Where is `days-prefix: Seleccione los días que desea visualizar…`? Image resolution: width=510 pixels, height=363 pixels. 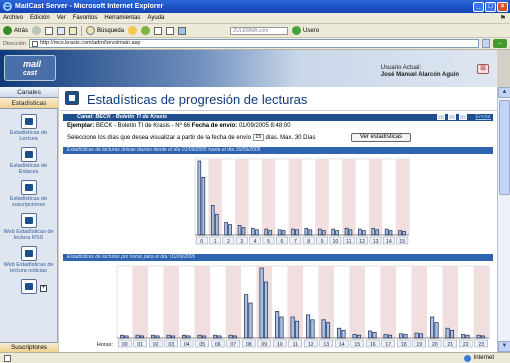 days-prefix: Seleccione los días que desea visualizar… is located at coordinates (159, 138).